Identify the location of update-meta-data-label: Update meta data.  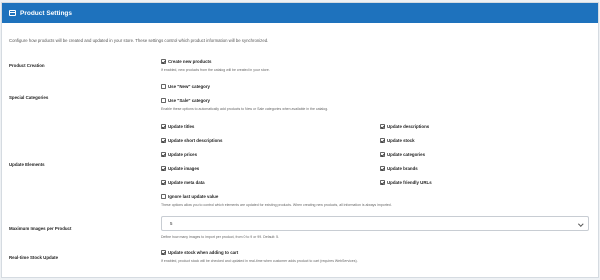
(186, 182).